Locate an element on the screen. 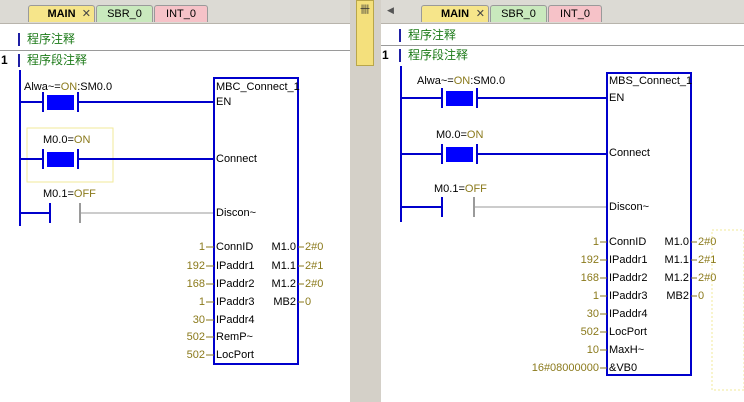  block-title: MBC_Connect_1 is located at coordinates (258, 87).